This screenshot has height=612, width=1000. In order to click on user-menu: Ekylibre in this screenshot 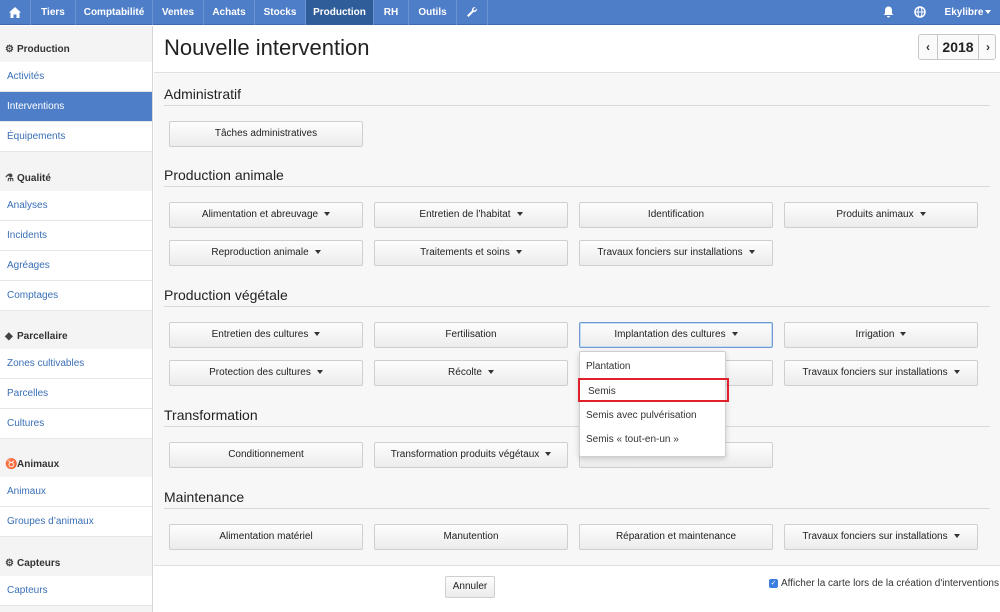, I will do `click(968, 12)`.